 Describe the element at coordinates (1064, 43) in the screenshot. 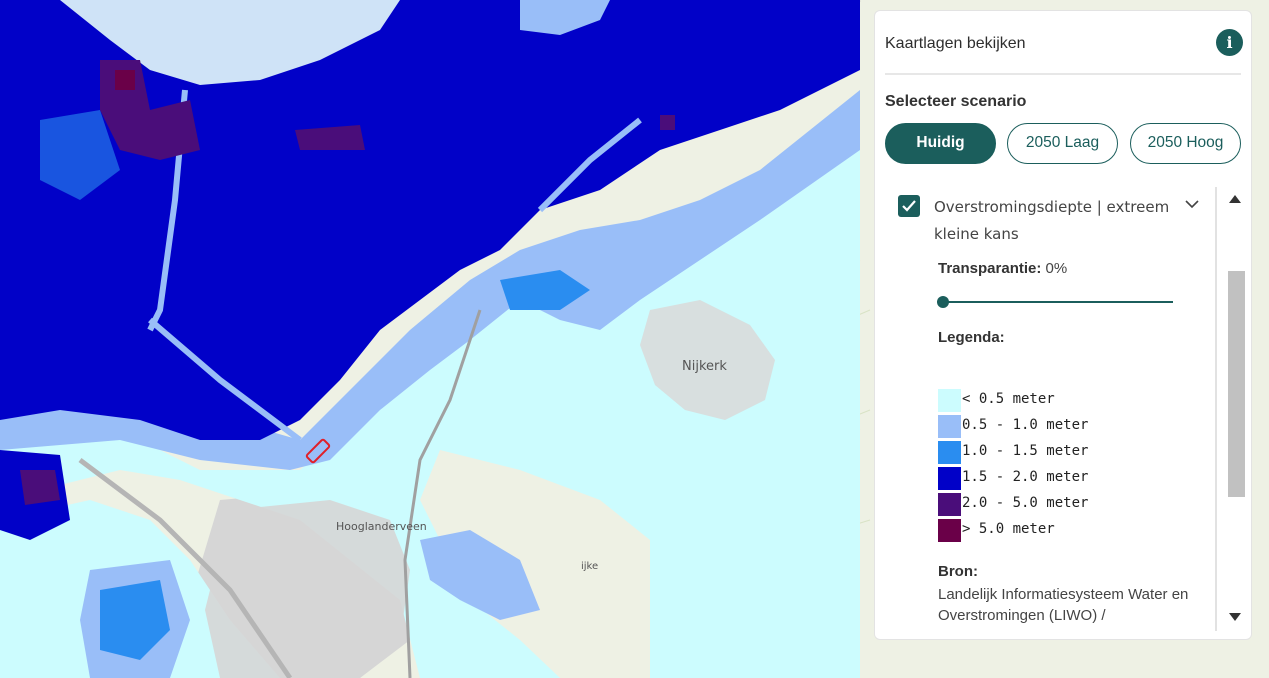

I see `panel-header: Kaartlagen bekijken i` at that location.